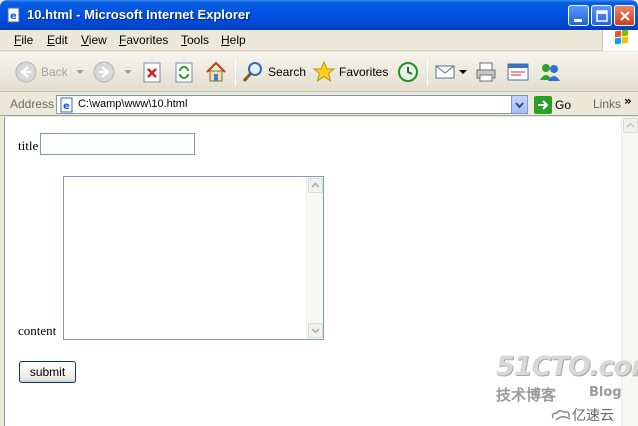  What do you see at coordinates (252, 72) in the screenshot?
I see `search-icon` at bounding box center [252, 72].